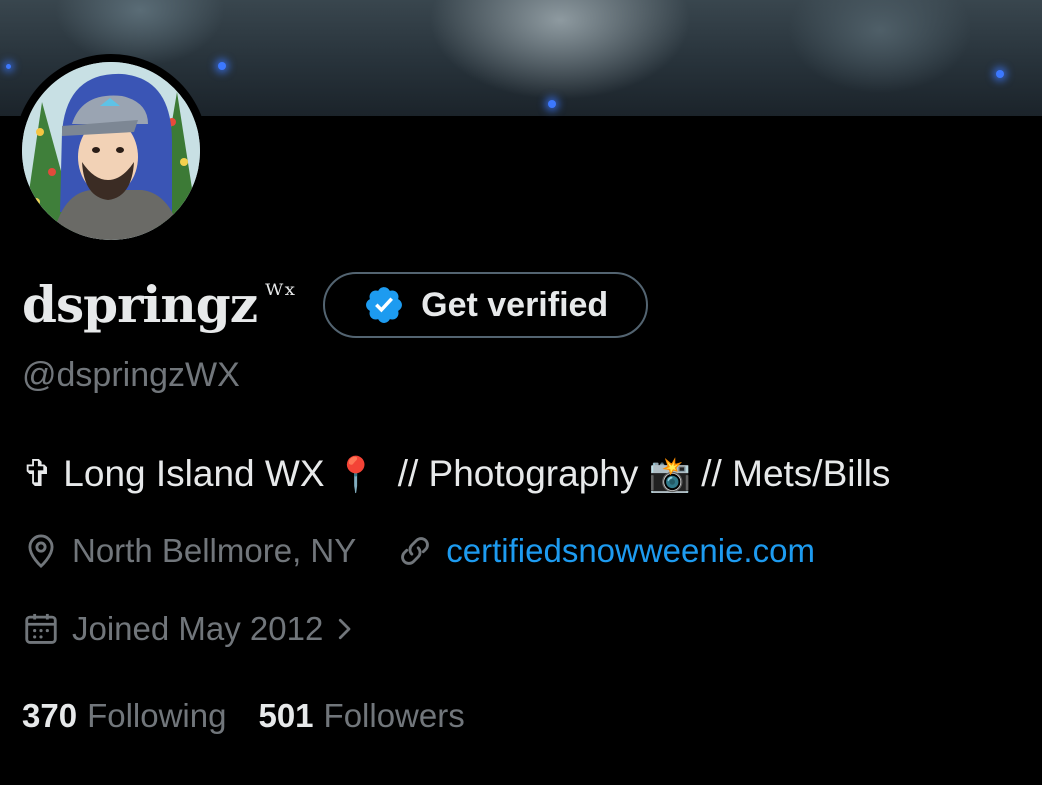  What do you see at coordinates (111, 151) in the screenshot?
I see `avatar` at bounding box center [111, 151].